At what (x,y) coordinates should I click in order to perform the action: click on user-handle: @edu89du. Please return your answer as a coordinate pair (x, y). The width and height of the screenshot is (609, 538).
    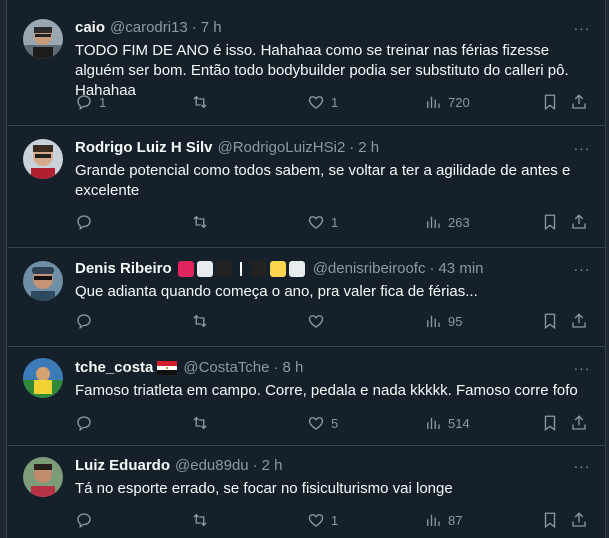
    Looking at the image, I should click on (212, 466).